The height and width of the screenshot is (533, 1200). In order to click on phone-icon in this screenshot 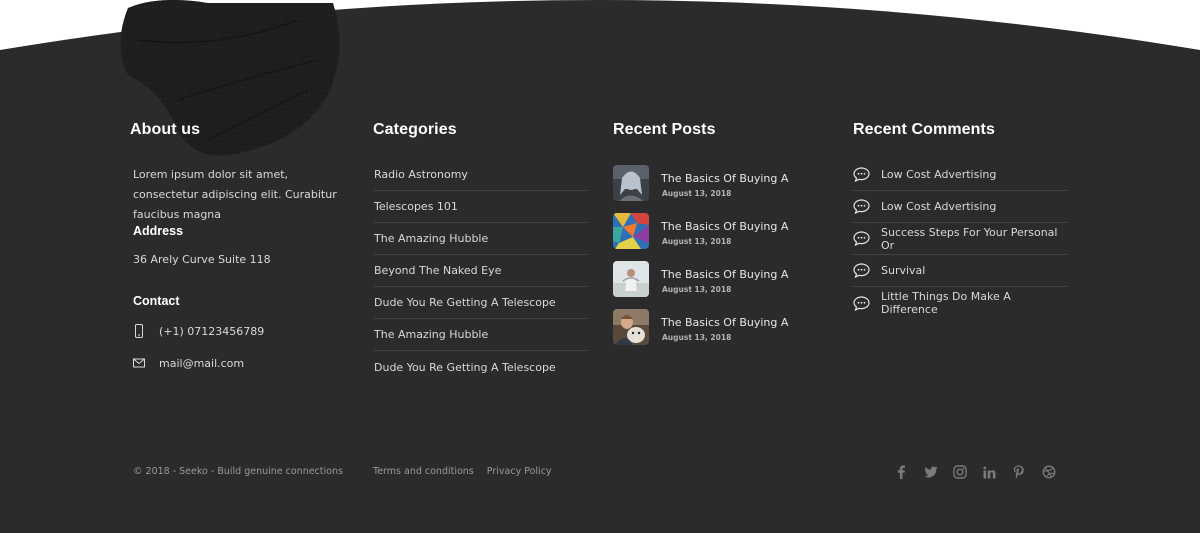, I will do `click(139, 331)`.